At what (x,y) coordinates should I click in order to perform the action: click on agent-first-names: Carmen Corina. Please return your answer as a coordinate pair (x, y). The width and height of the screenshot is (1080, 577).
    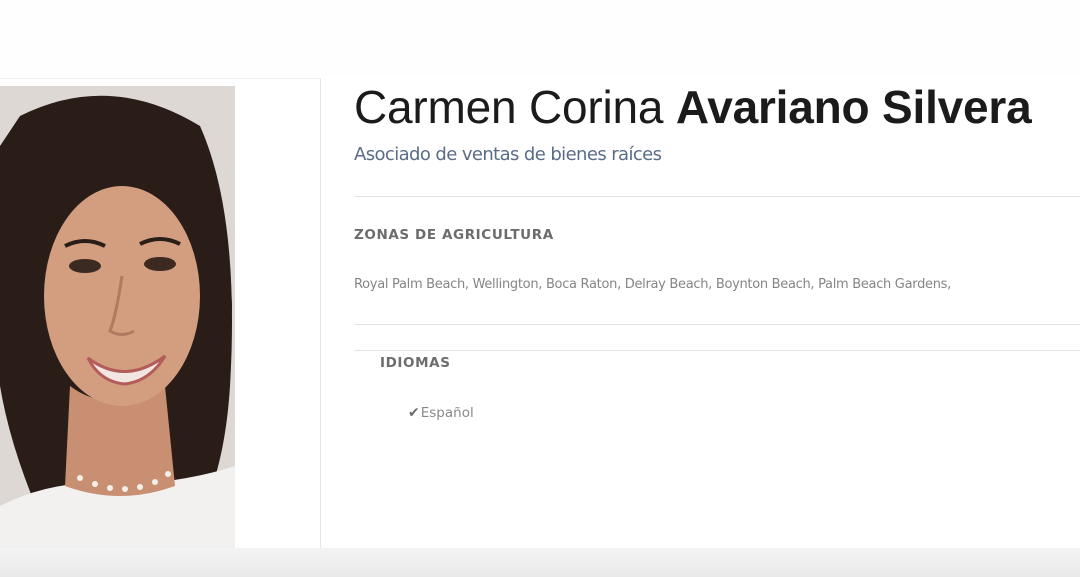
    Looking at the image, I should click on (509, 107).